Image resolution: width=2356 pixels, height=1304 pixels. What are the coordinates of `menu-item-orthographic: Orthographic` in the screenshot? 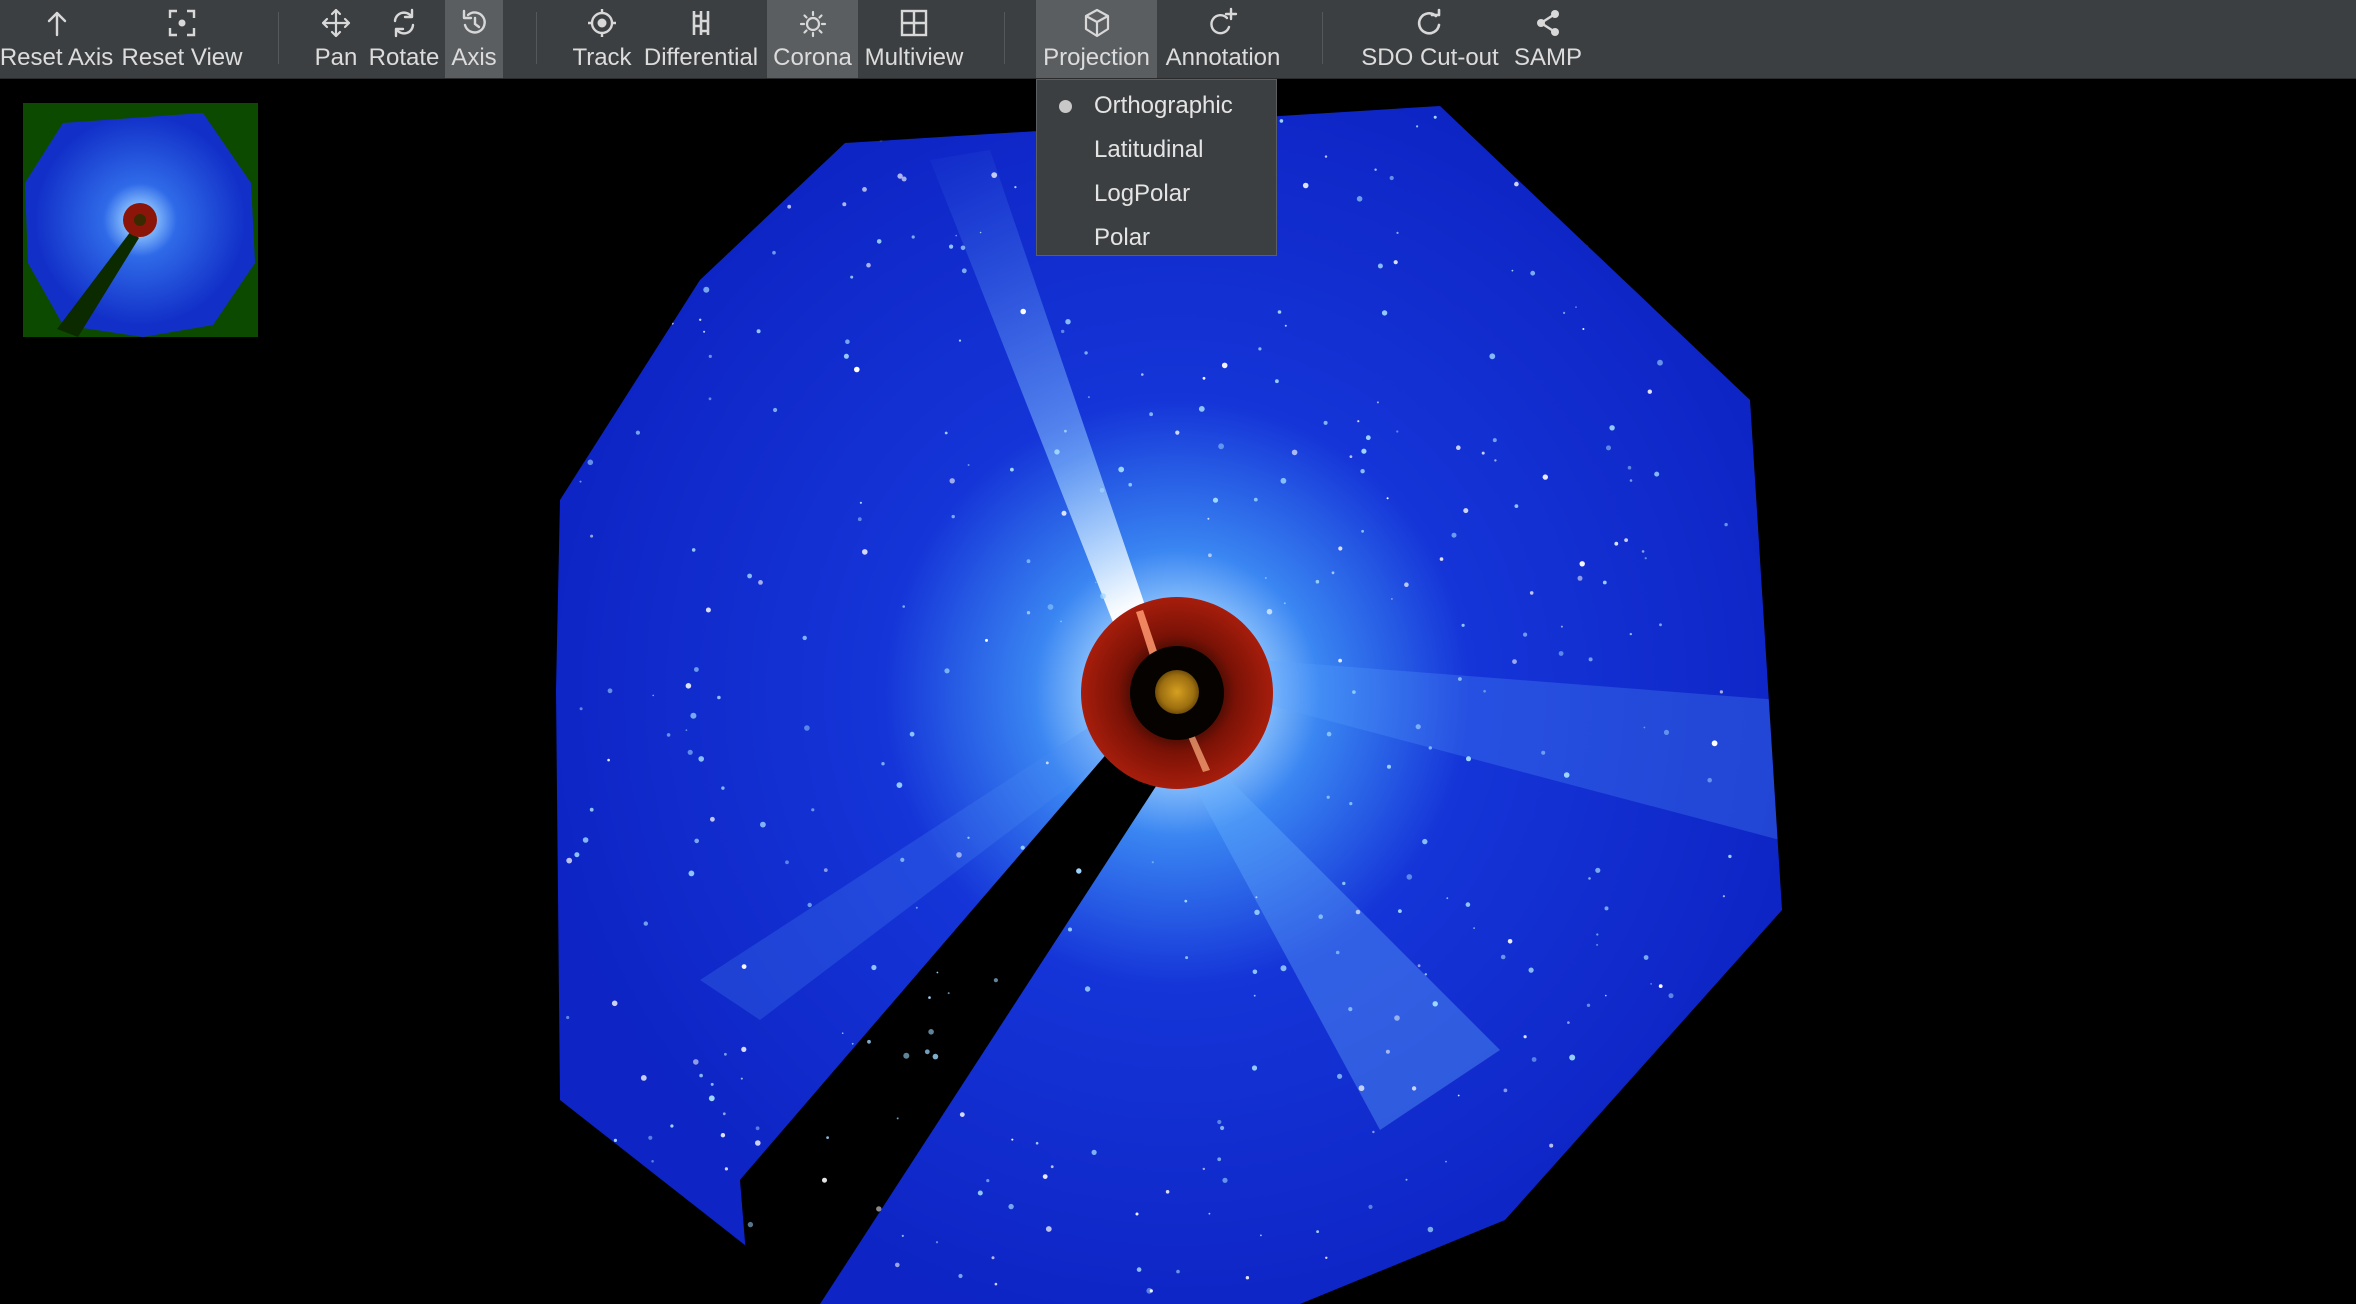 It's located at (1156, 106).